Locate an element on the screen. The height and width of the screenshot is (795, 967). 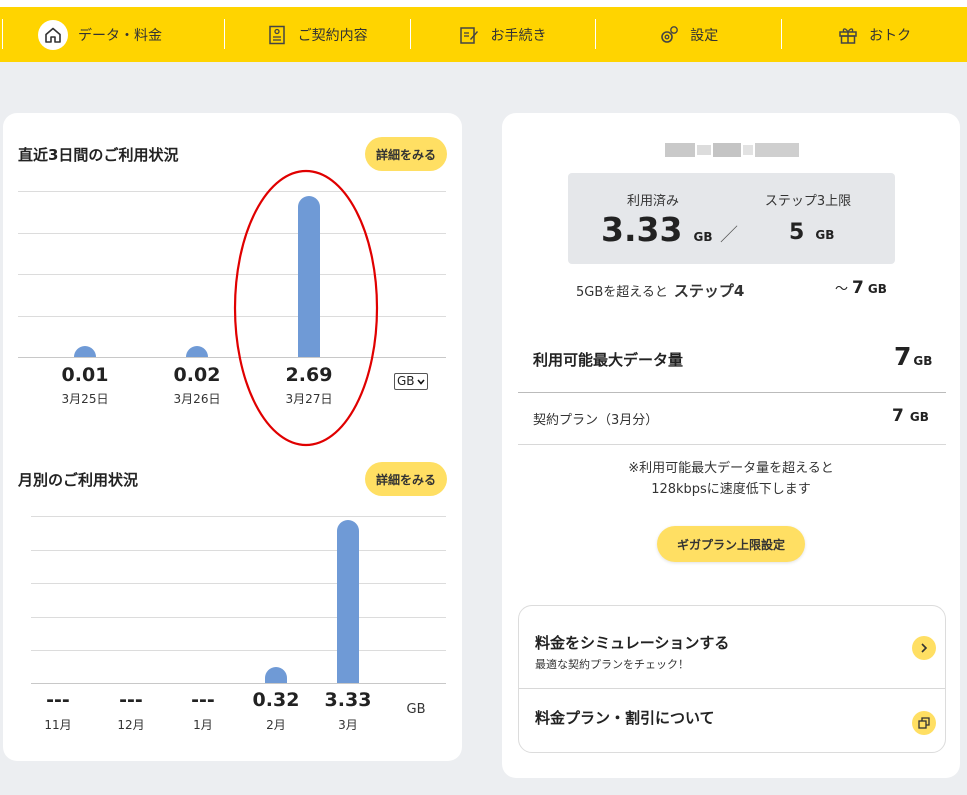
nav-procedures: お手続き is located at coordinates (502, 34).